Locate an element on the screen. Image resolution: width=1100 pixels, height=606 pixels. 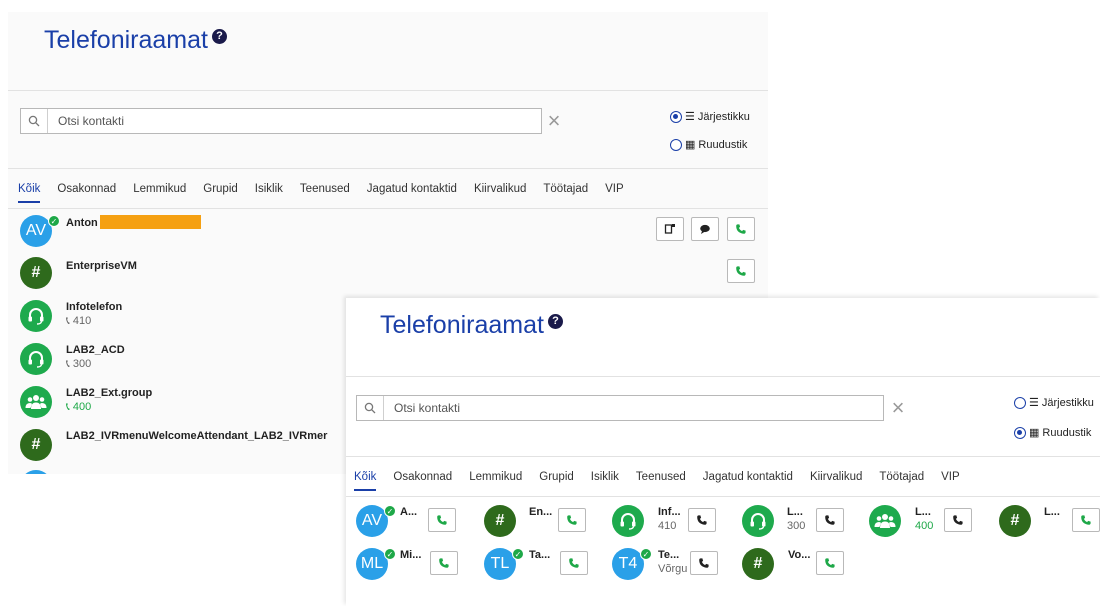
contact-name: Infotelefon is located at coordinates (94, 307).